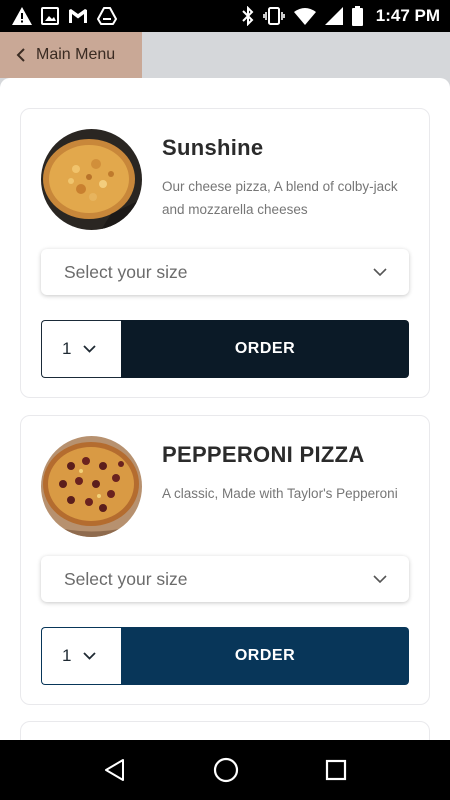  I want to click on vibrate-icon, so click(273, 16).